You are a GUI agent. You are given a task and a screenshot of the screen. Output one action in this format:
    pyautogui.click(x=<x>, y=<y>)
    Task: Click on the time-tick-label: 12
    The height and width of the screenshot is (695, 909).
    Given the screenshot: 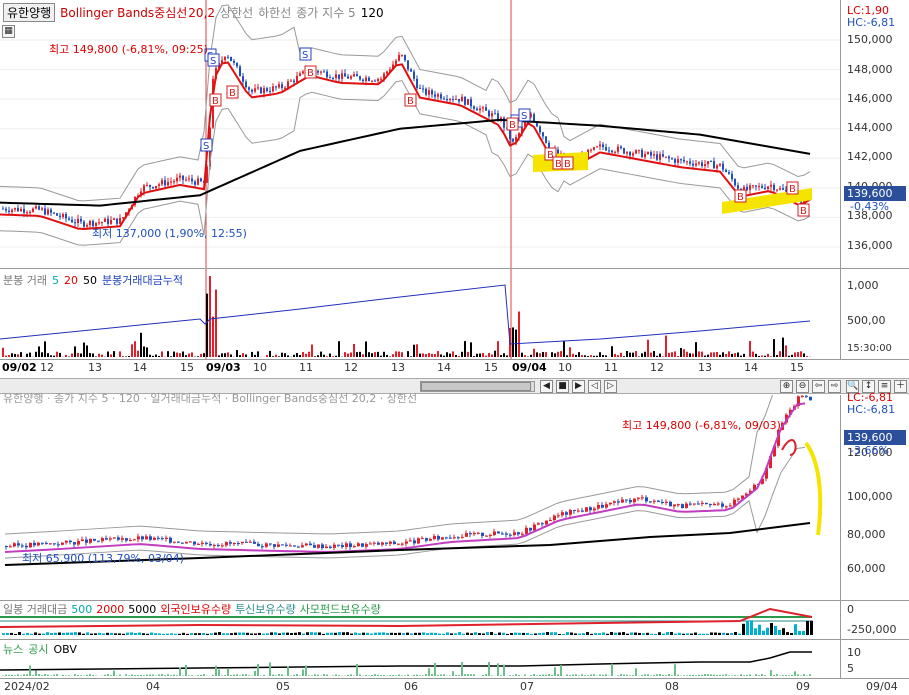 What is the action you would take?
    pyautogui.click(x=47, y=367)
    